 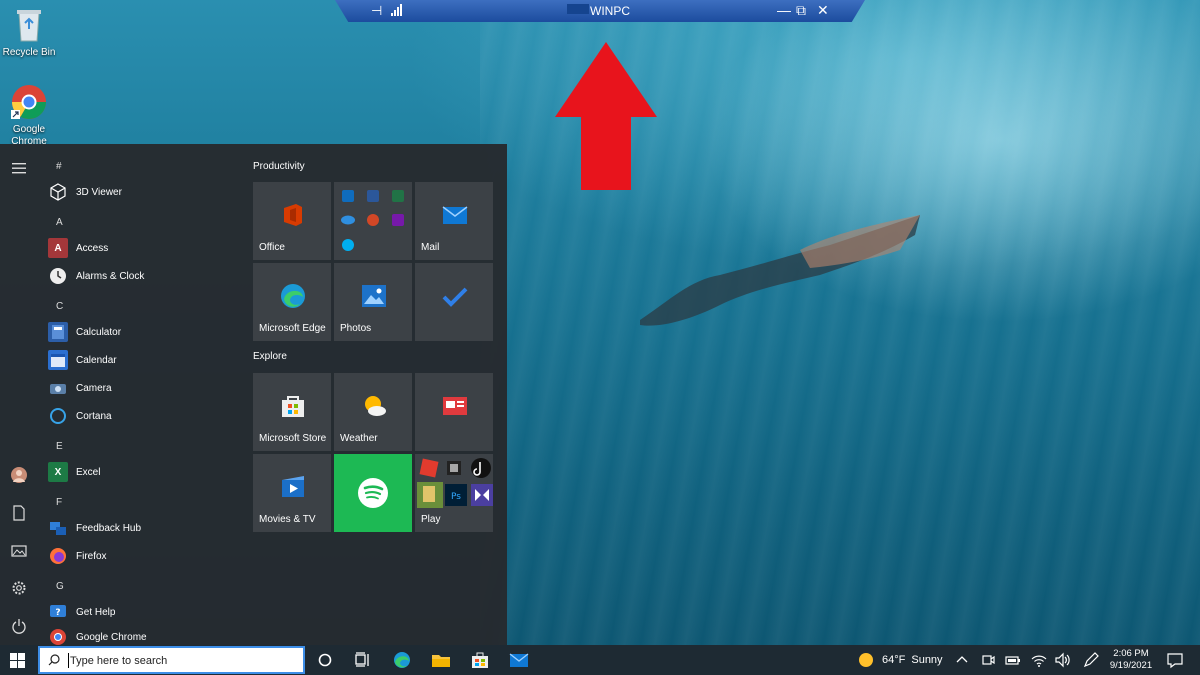 I want to click on app-label: Access, so click(x=92, y=248).